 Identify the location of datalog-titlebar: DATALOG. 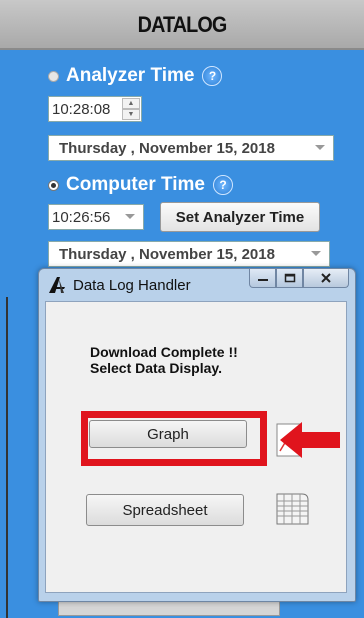
(182, 25).